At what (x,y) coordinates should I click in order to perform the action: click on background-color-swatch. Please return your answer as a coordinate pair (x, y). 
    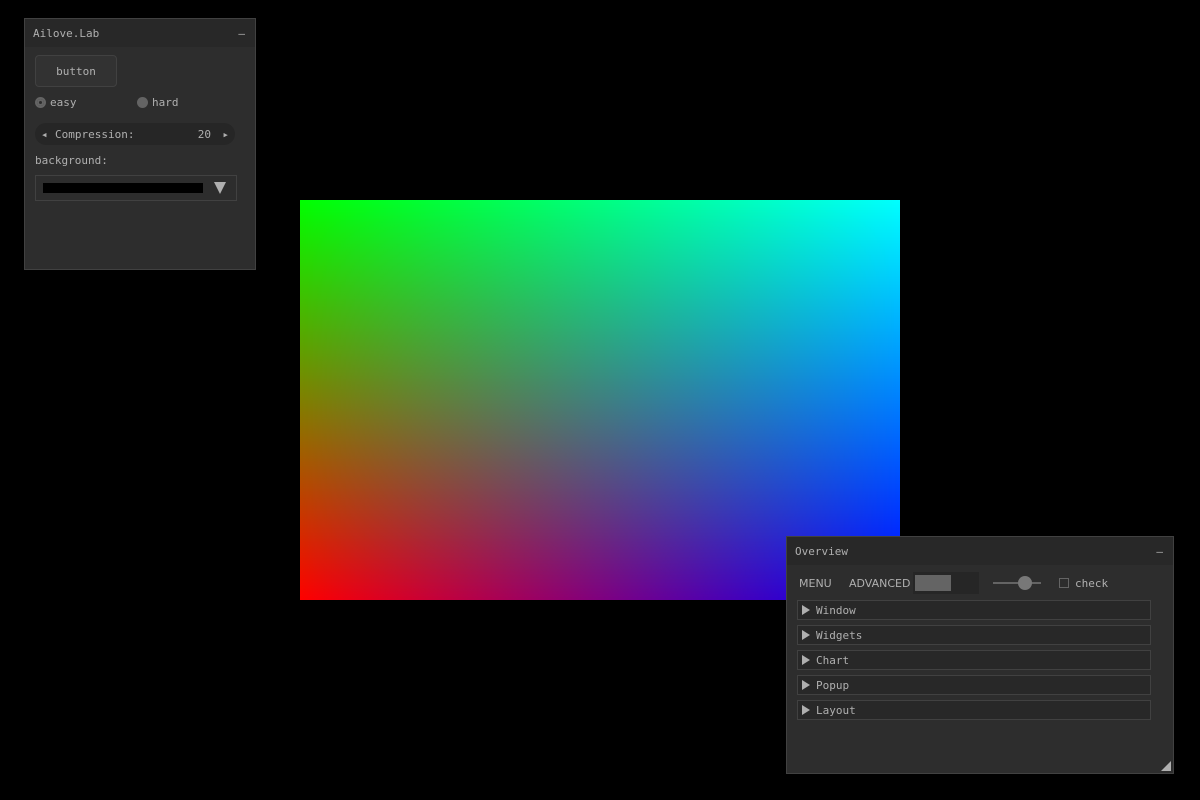
    Looking at the image, I should click on (123, 188).